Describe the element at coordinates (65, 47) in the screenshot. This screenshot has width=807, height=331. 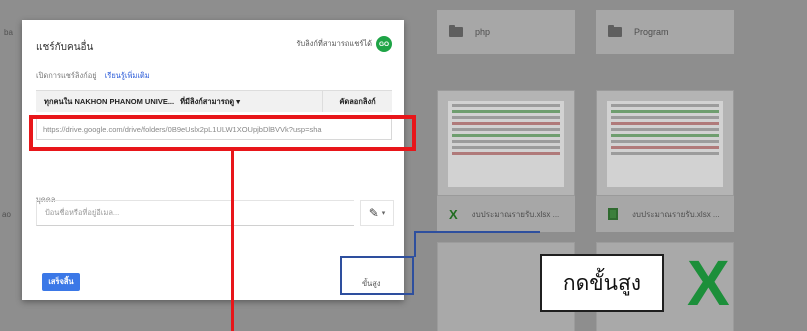
I see `dialog-title: แชร์กับคนอื่น` at that location.